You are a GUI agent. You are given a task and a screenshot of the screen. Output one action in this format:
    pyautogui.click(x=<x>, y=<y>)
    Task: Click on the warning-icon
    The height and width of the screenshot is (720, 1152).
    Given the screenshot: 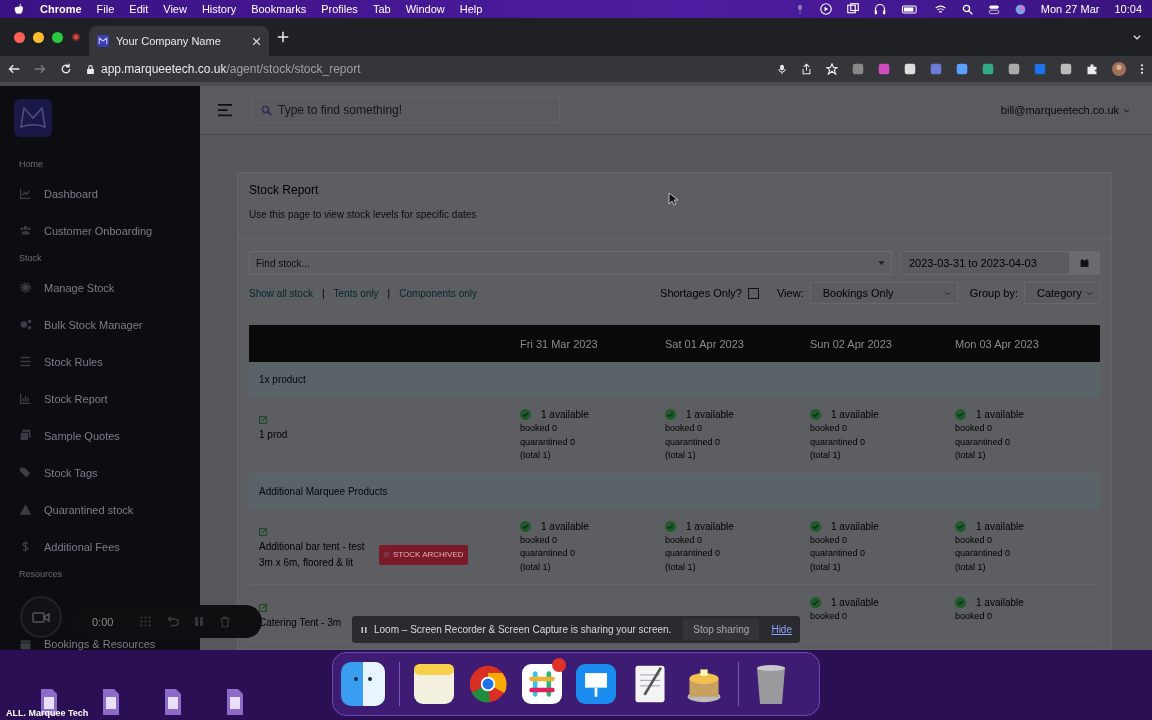 What is the action you would take?
    pyautogui.click(x=25, y=509)
    